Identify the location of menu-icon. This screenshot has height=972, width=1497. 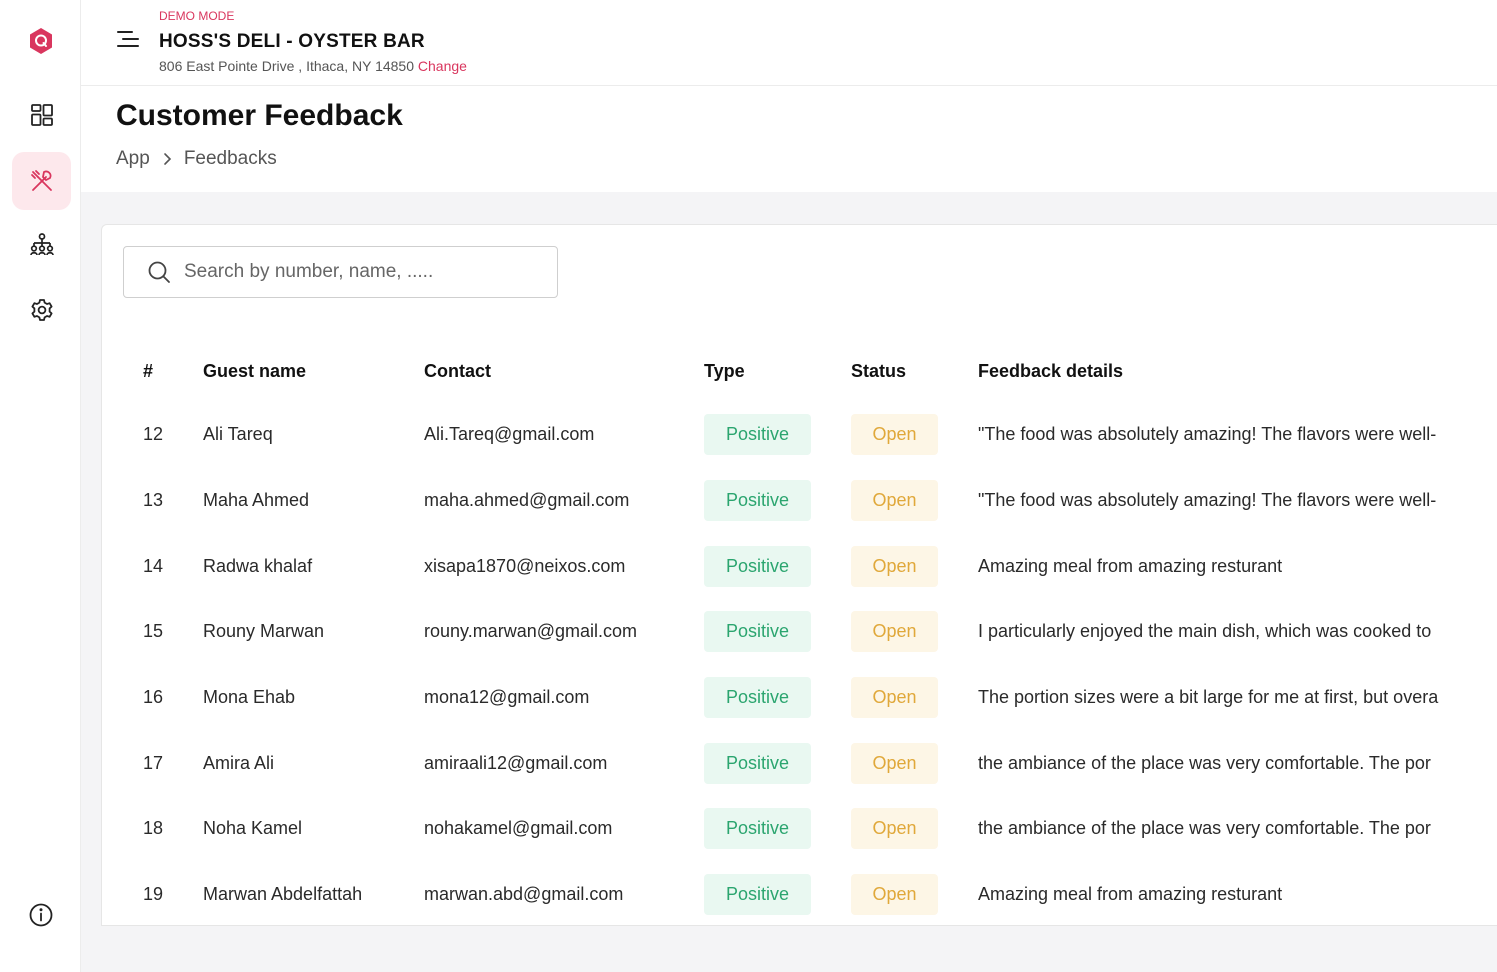
(128, 39).